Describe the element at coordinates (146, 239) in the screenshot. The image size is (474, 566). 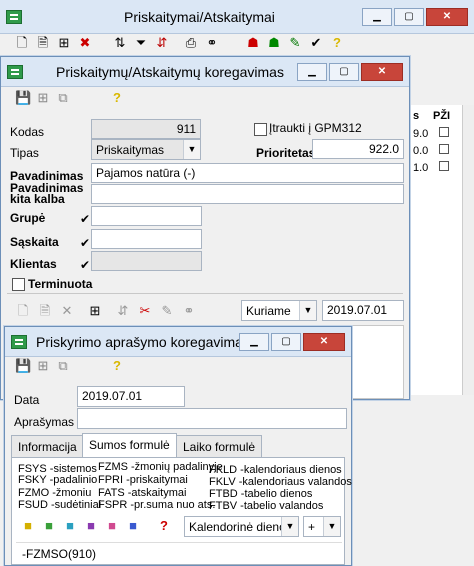
I see `saskaita-field` at that location.